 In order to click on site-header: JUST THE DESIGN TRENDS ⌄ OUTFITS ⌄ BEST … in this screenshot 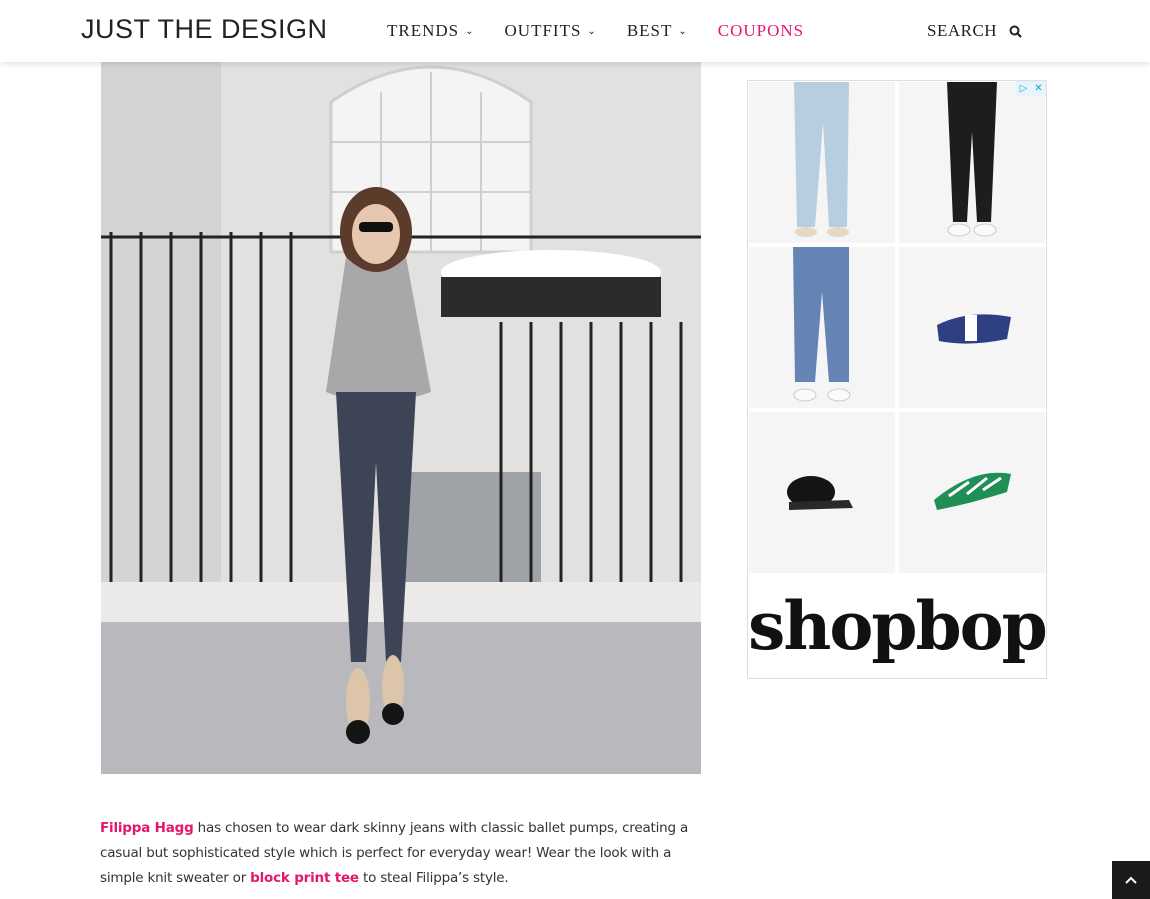, I will do `click(575, 31)`.